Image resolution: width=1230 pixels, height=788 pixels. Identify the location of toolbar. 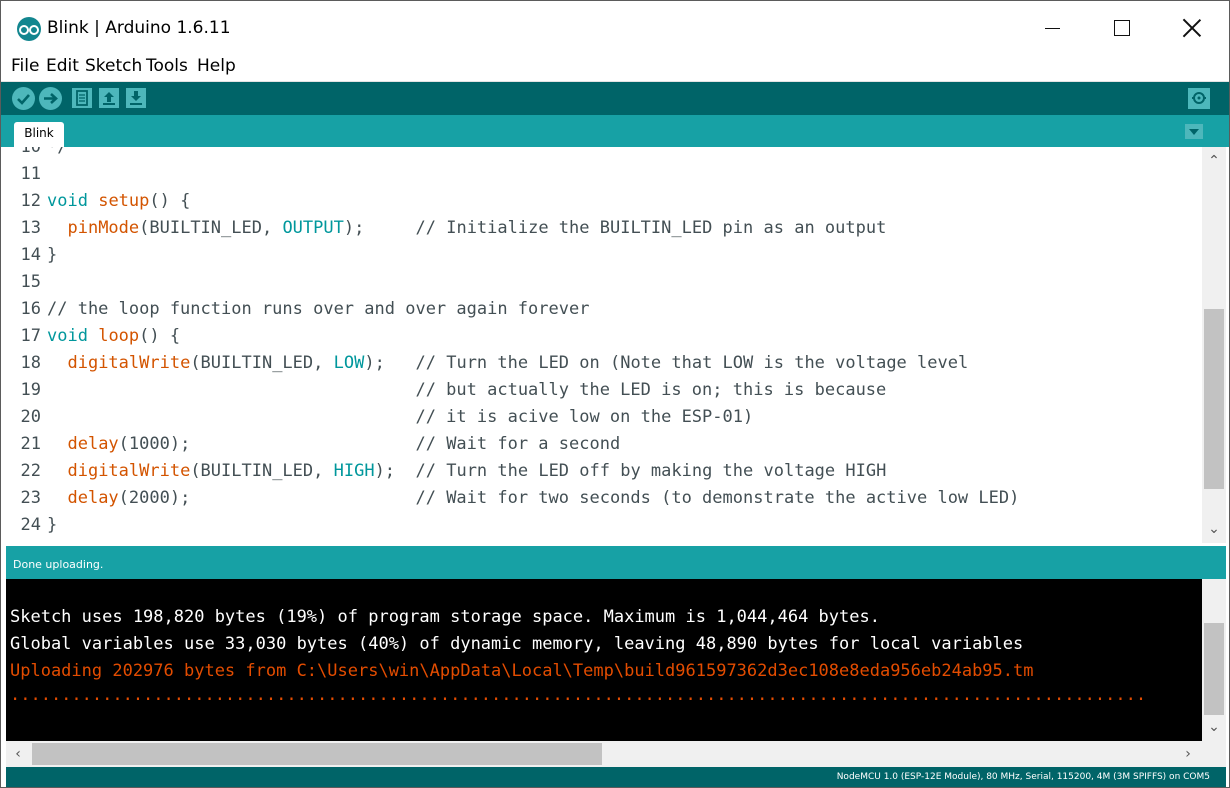
(615, 98).